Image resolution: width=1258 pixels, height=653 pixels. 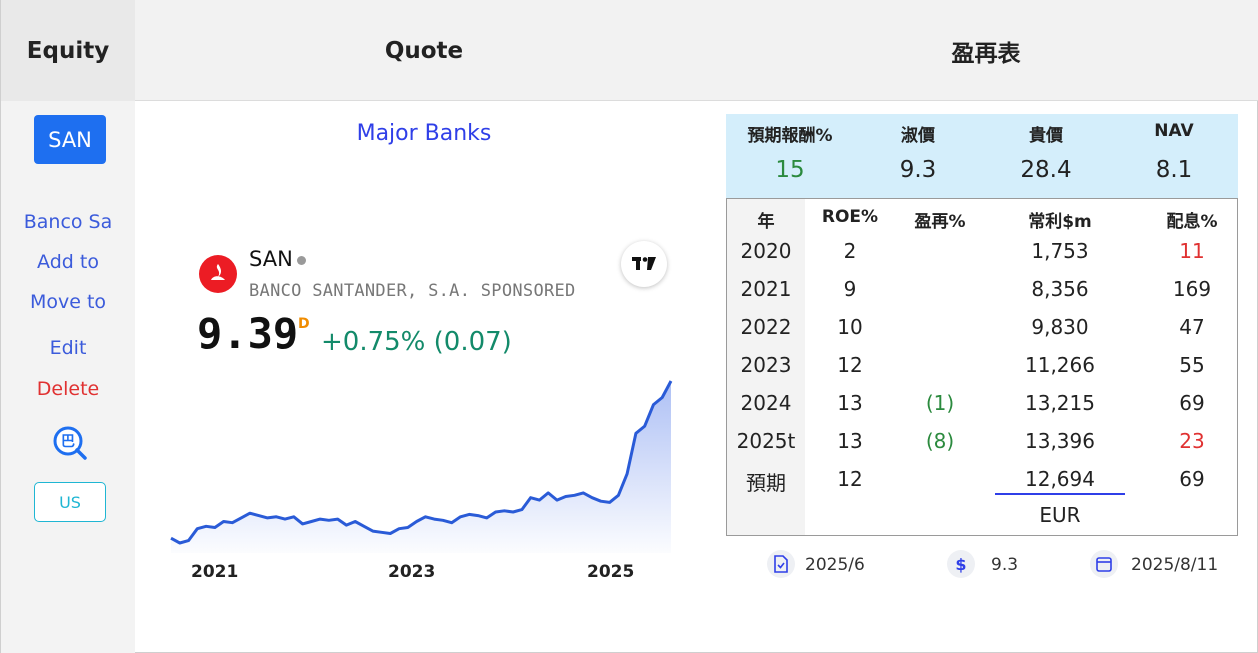 What do you see at coordinates (1192, 251) in the screenshot?
I see `table-cell-div: 11` at bounding box center [1192, 251].